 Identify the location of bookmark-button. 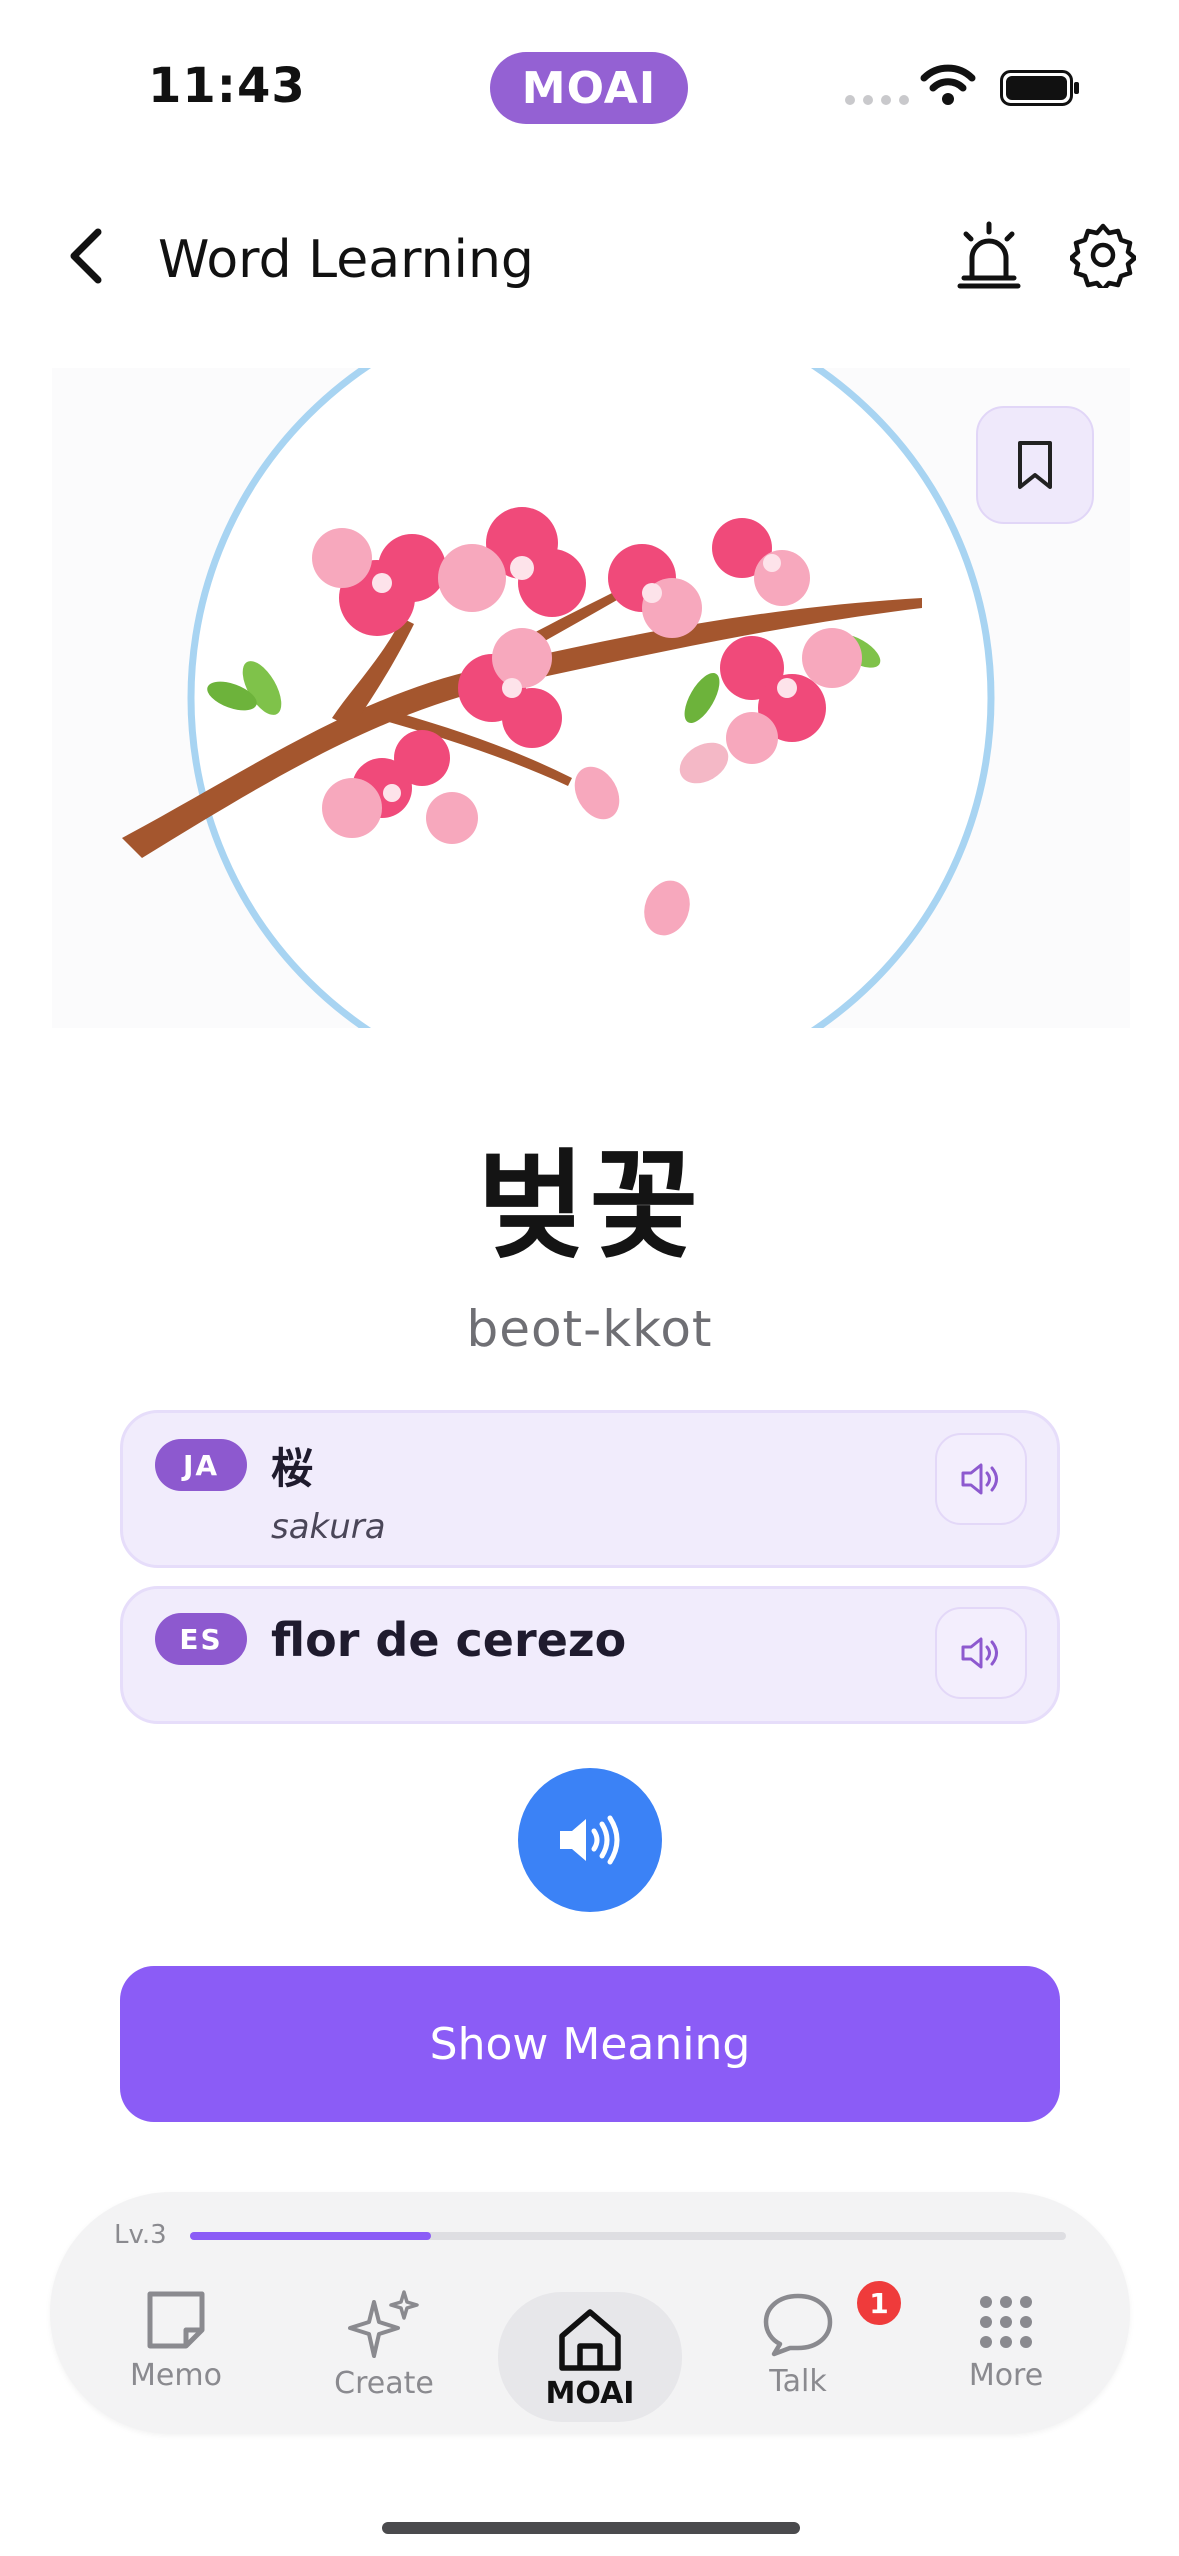
(1035, 465).